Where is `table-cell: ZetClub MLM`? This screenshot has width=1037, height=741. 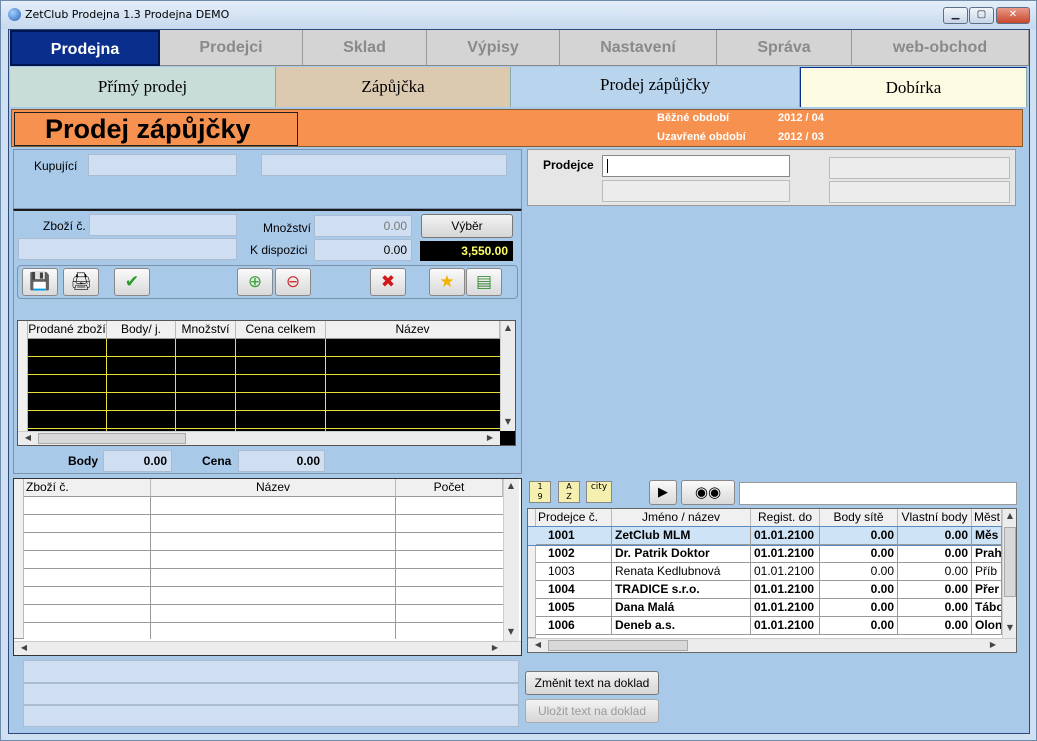
table-cell: ZetClub MLM is located at coordinates (681, 536).